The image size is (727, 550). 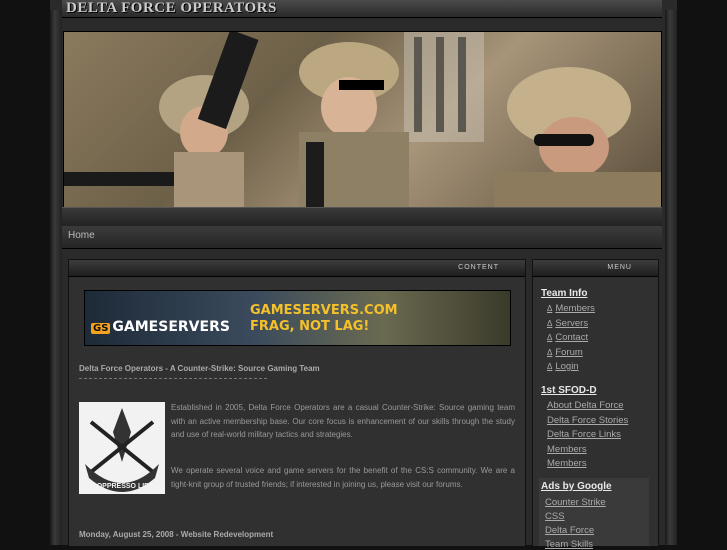 What do you see at coordinates (575, 502) in the screenshot?
I see `ad-link-counter-strike: Counter Strike` at bounding box center [575, 502].